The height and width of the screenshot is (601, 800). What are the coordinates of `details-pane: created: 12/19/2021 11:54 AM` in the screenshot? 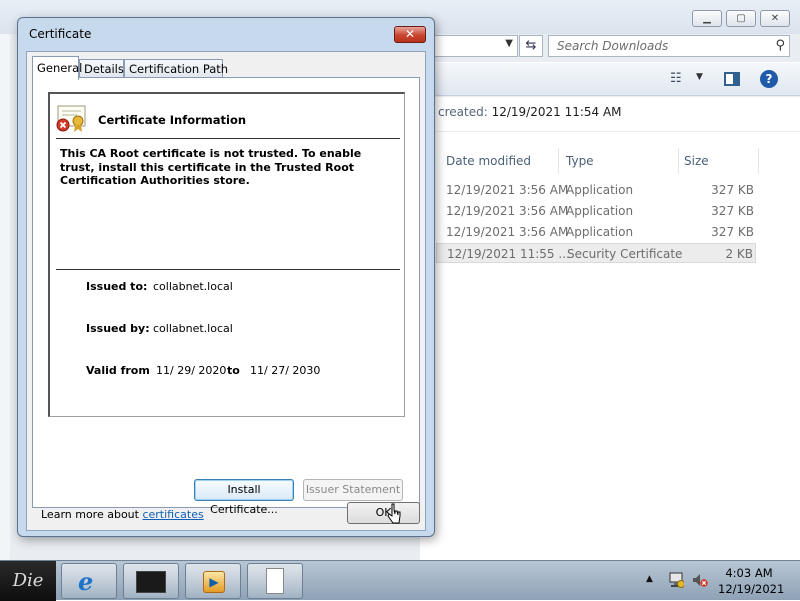 It's located at (610, 114).